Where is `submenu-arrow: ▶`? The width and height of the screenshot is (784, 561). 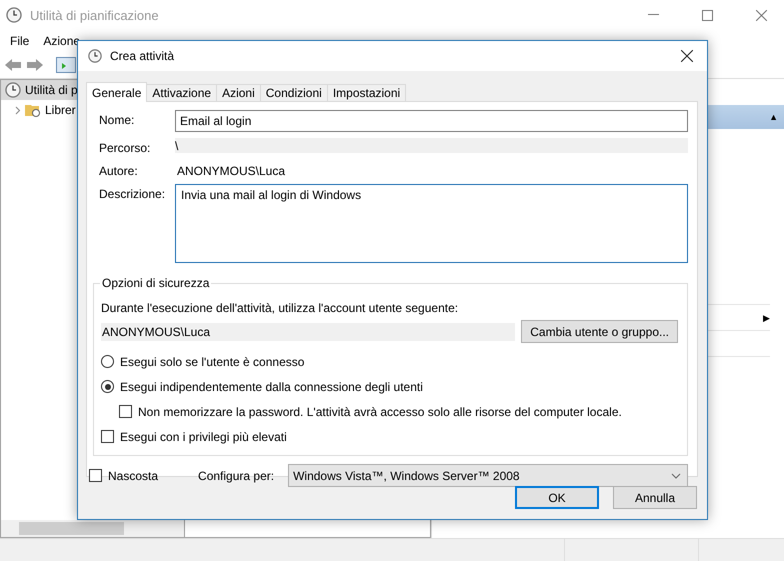
submenu-arrow: ▶ is located at coordinates (766, 317).